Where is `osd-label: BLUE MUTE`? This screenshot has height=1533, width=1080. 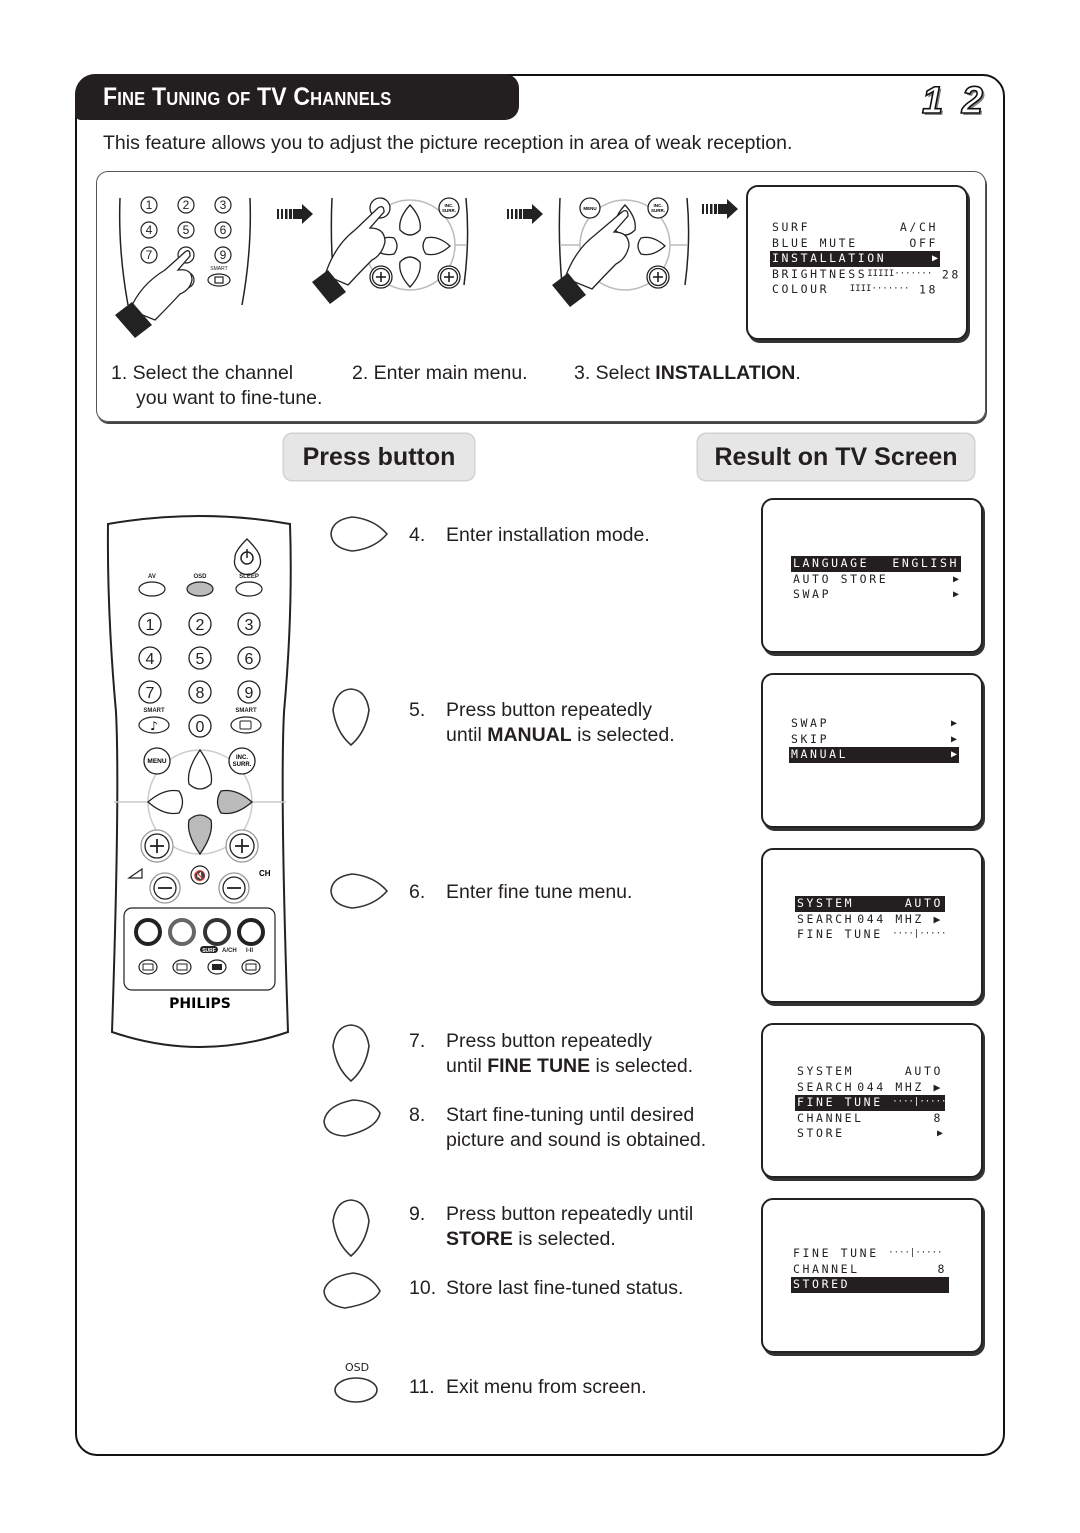
osd-label: BLUE MUTE is located at coordinates (815, 242).